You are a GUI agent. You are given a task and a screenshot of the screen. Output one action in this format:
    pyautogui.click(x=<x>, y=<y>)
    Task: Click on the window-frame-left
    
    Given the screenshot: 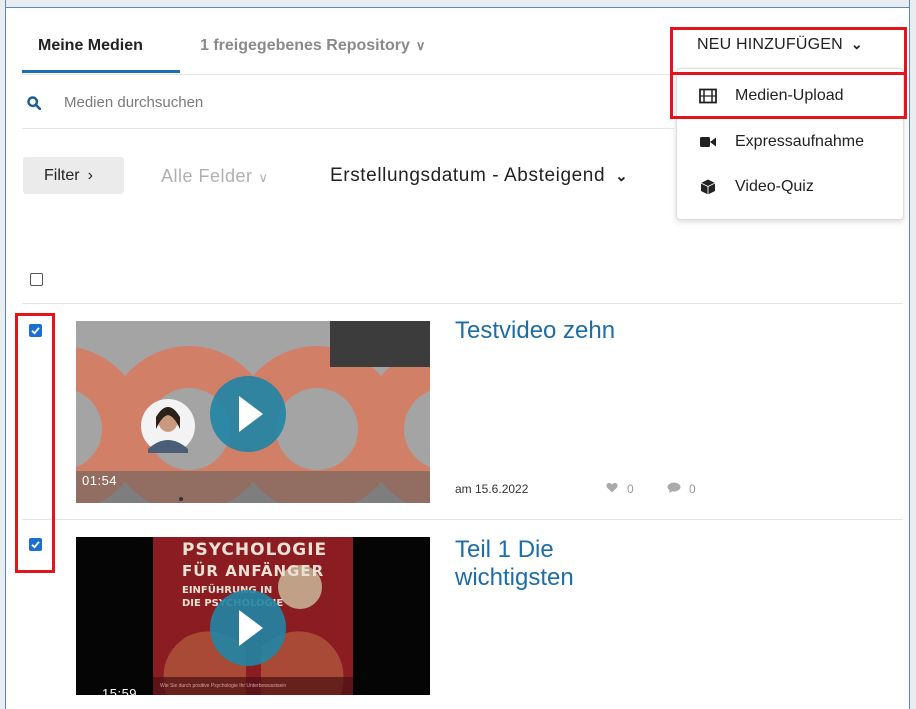 What is the action you would take?
    pyautogui.click(x=3, y=354)
    